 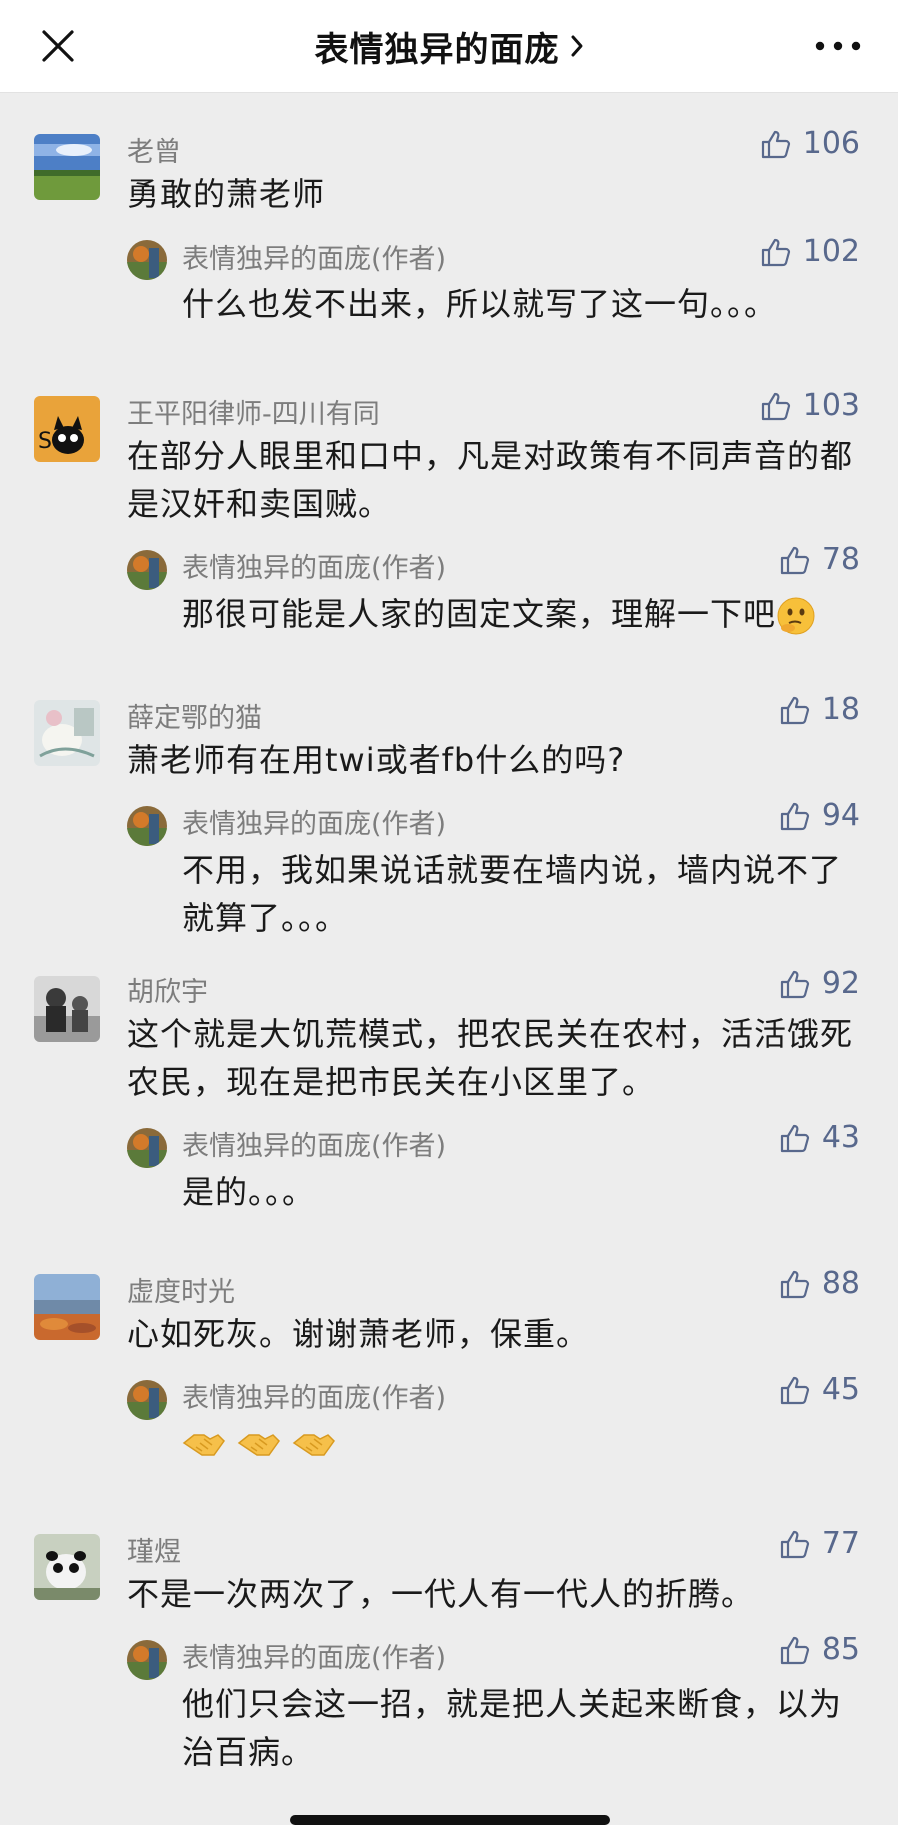 I want to click on reply-text, so click(x=522, y=1442).